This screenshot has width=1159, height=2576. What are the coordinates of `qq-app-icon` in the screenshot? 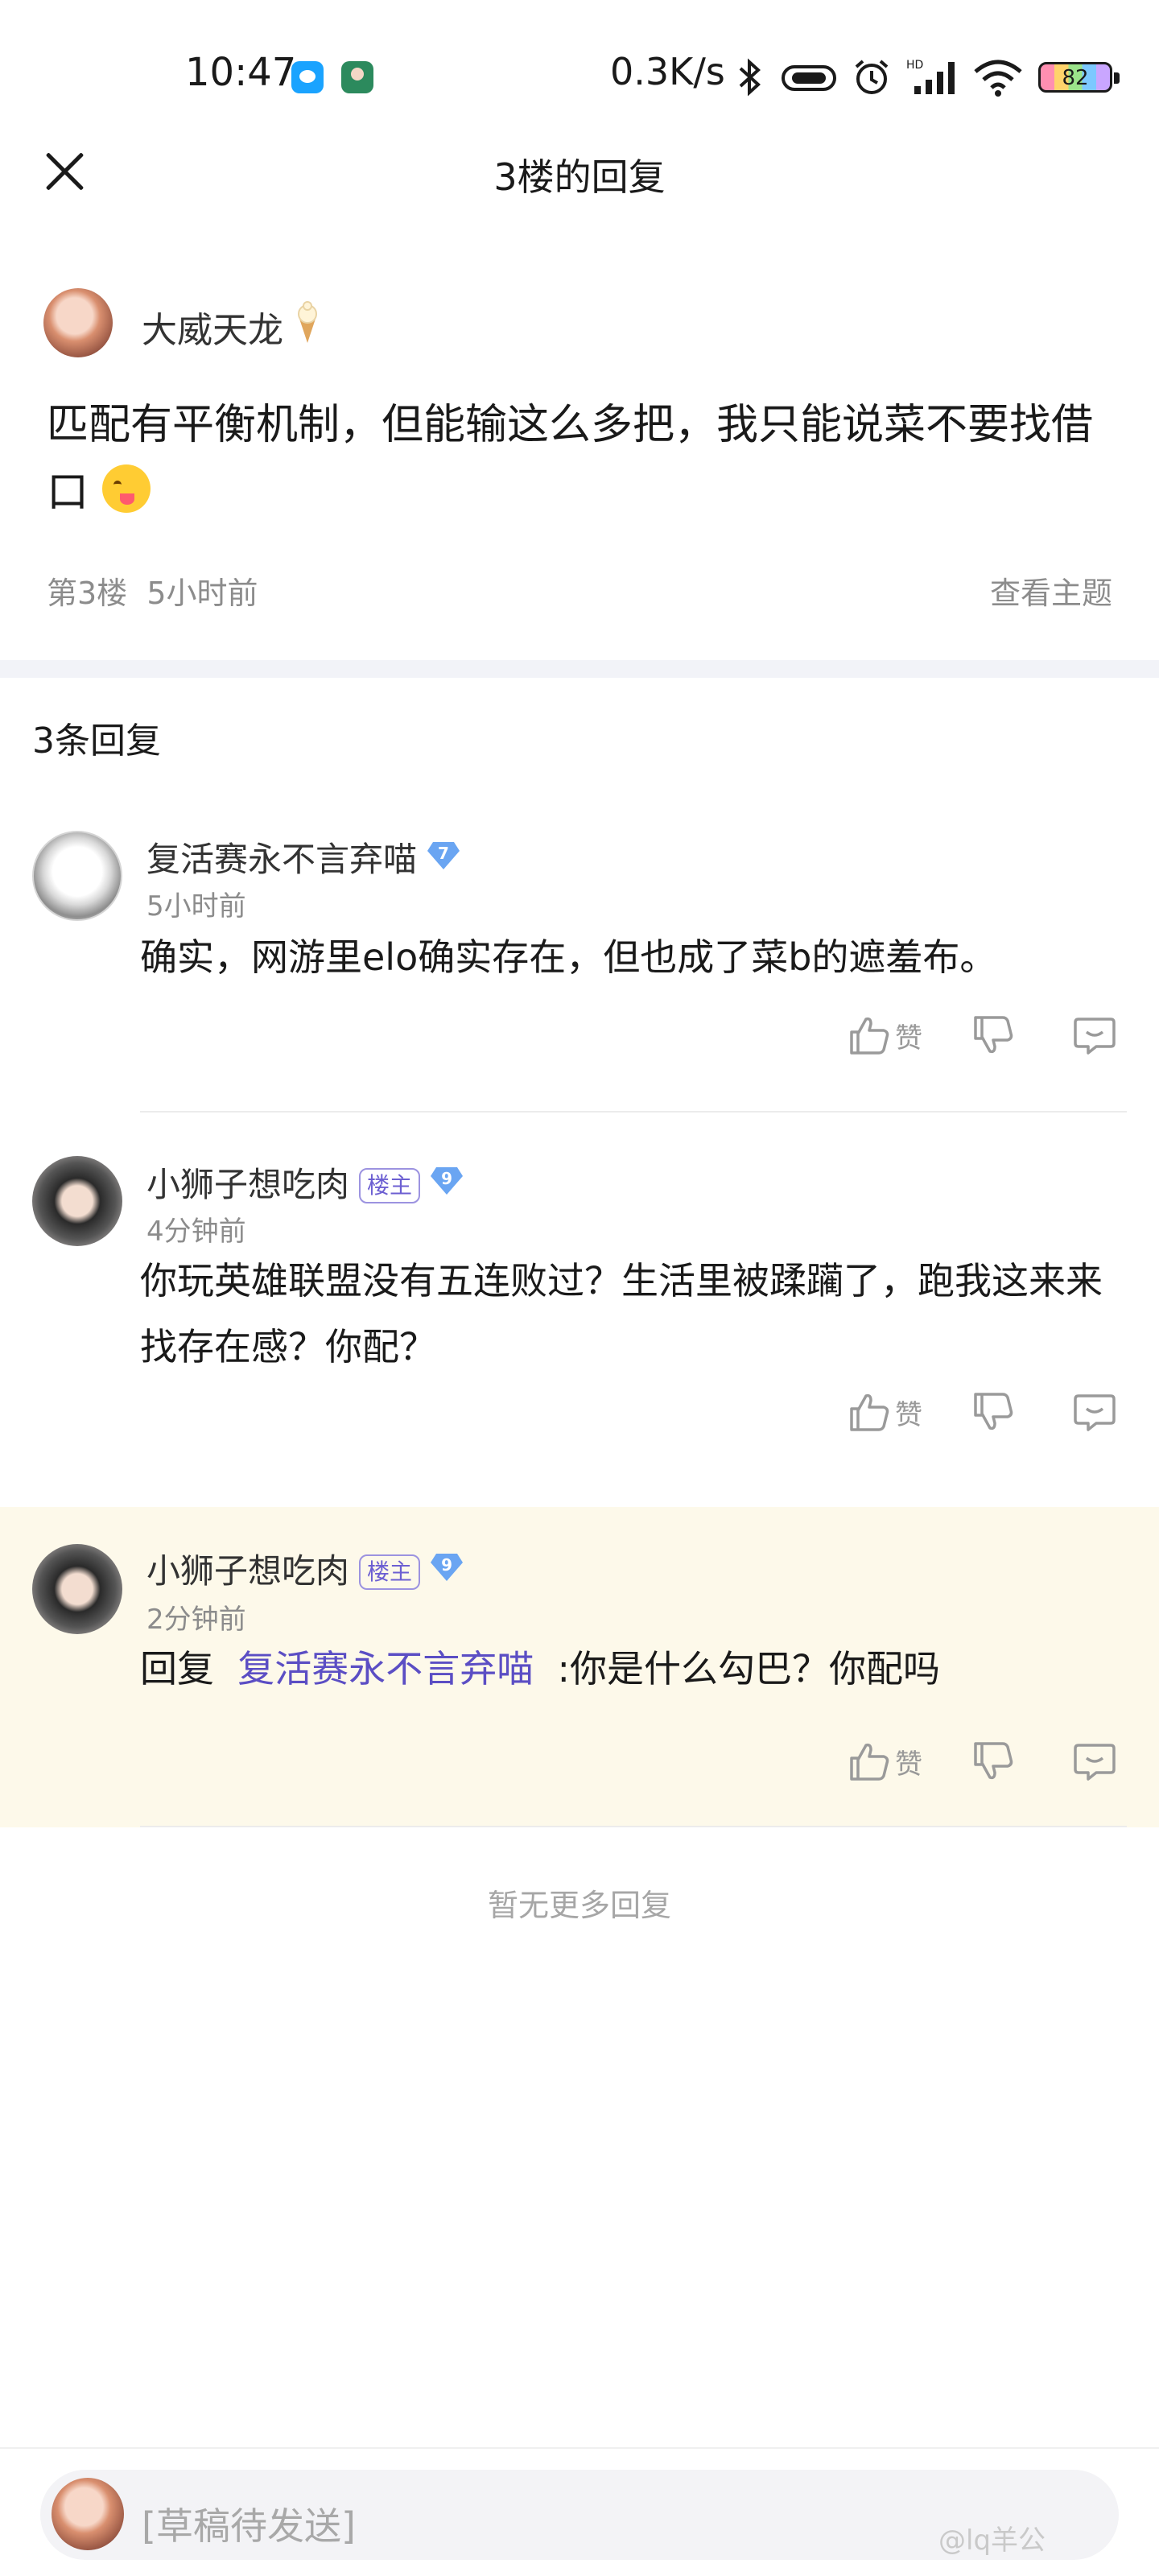 It's located at (307, 77).